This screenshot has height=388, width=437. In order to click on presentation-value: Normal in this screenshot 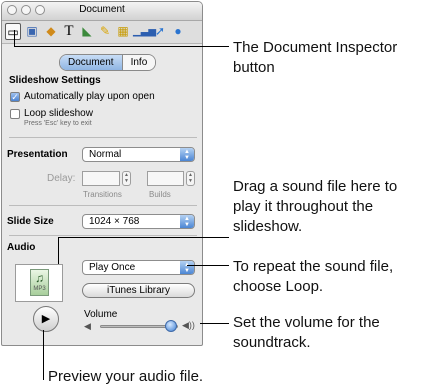, I will do `click(105, 154)`.